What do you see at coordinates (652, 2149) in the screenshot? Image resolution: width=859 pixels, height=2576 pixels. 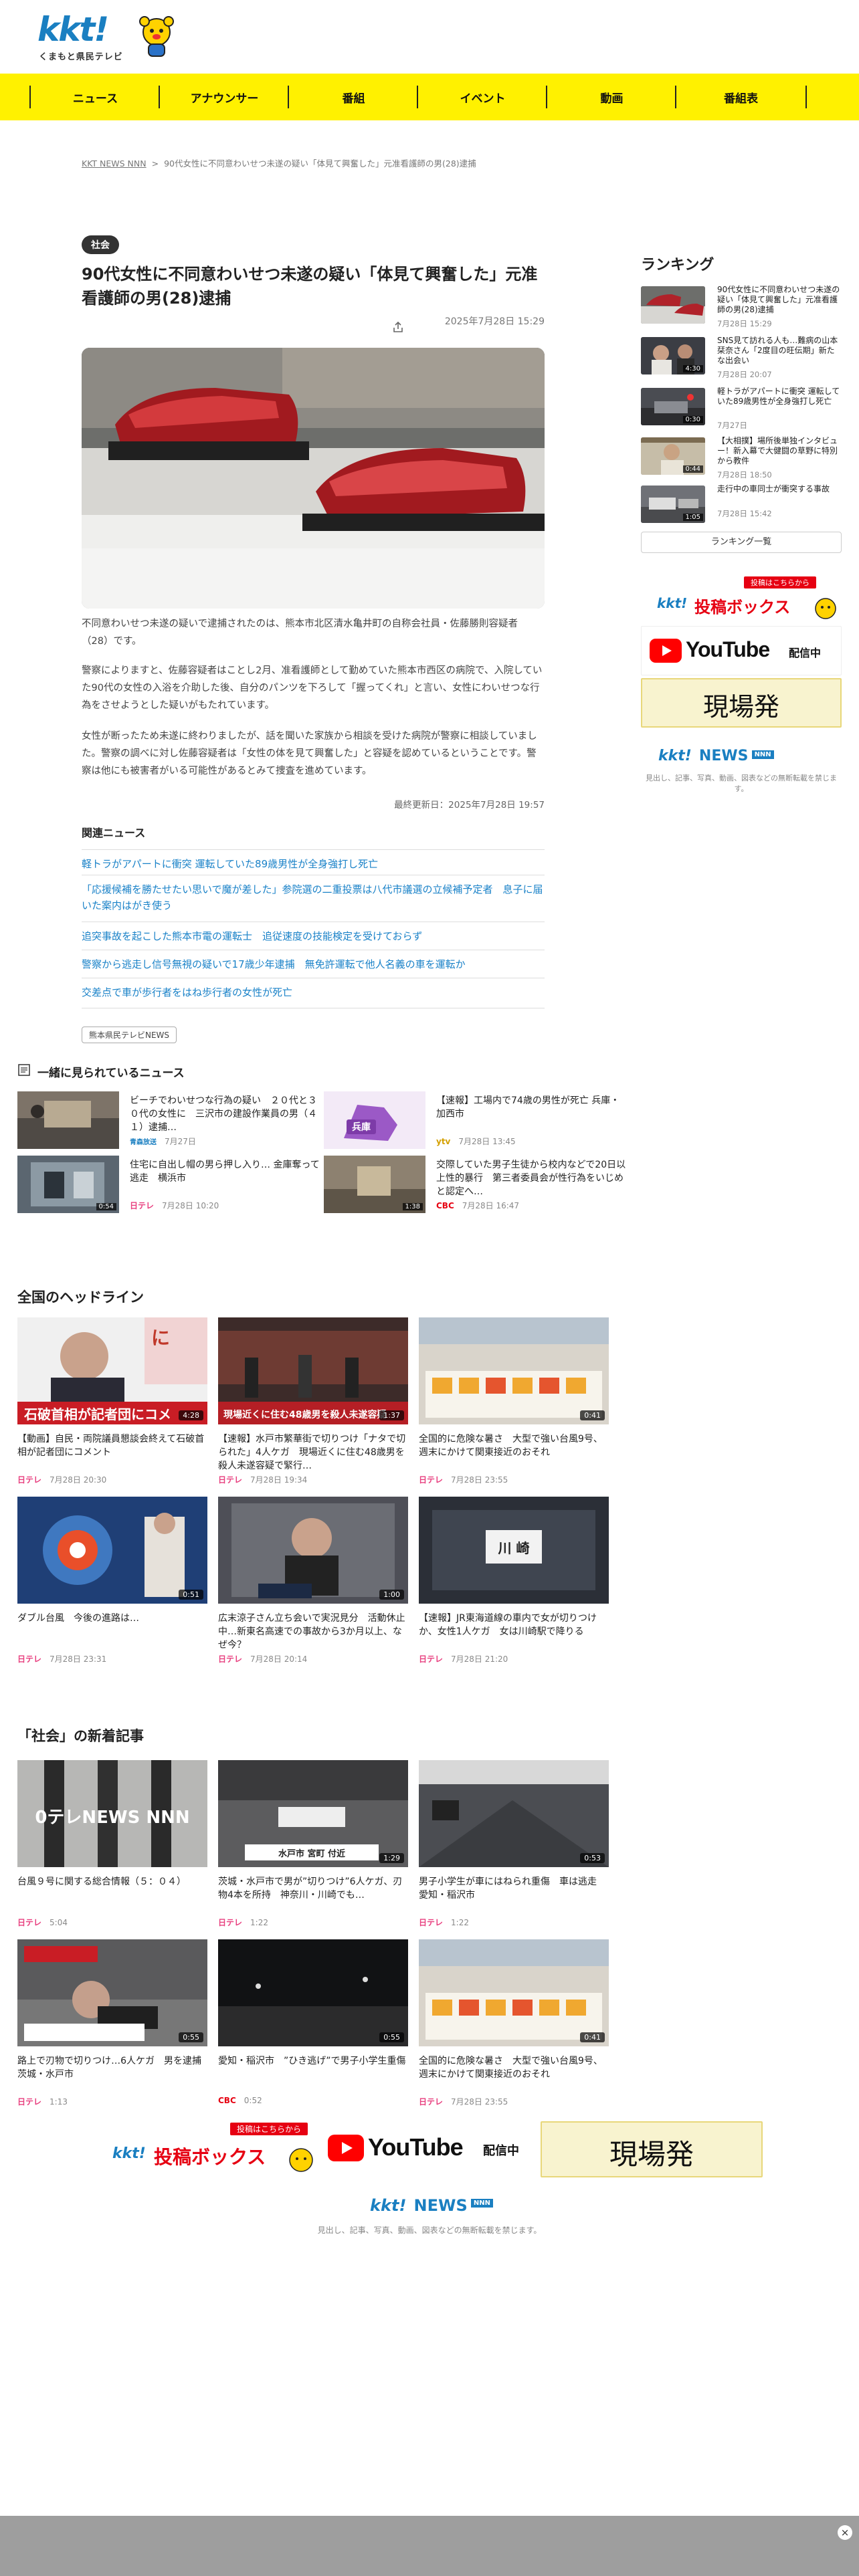 I see `genba-banner-bottom: 現場発` at bounding box center [652, 2149].